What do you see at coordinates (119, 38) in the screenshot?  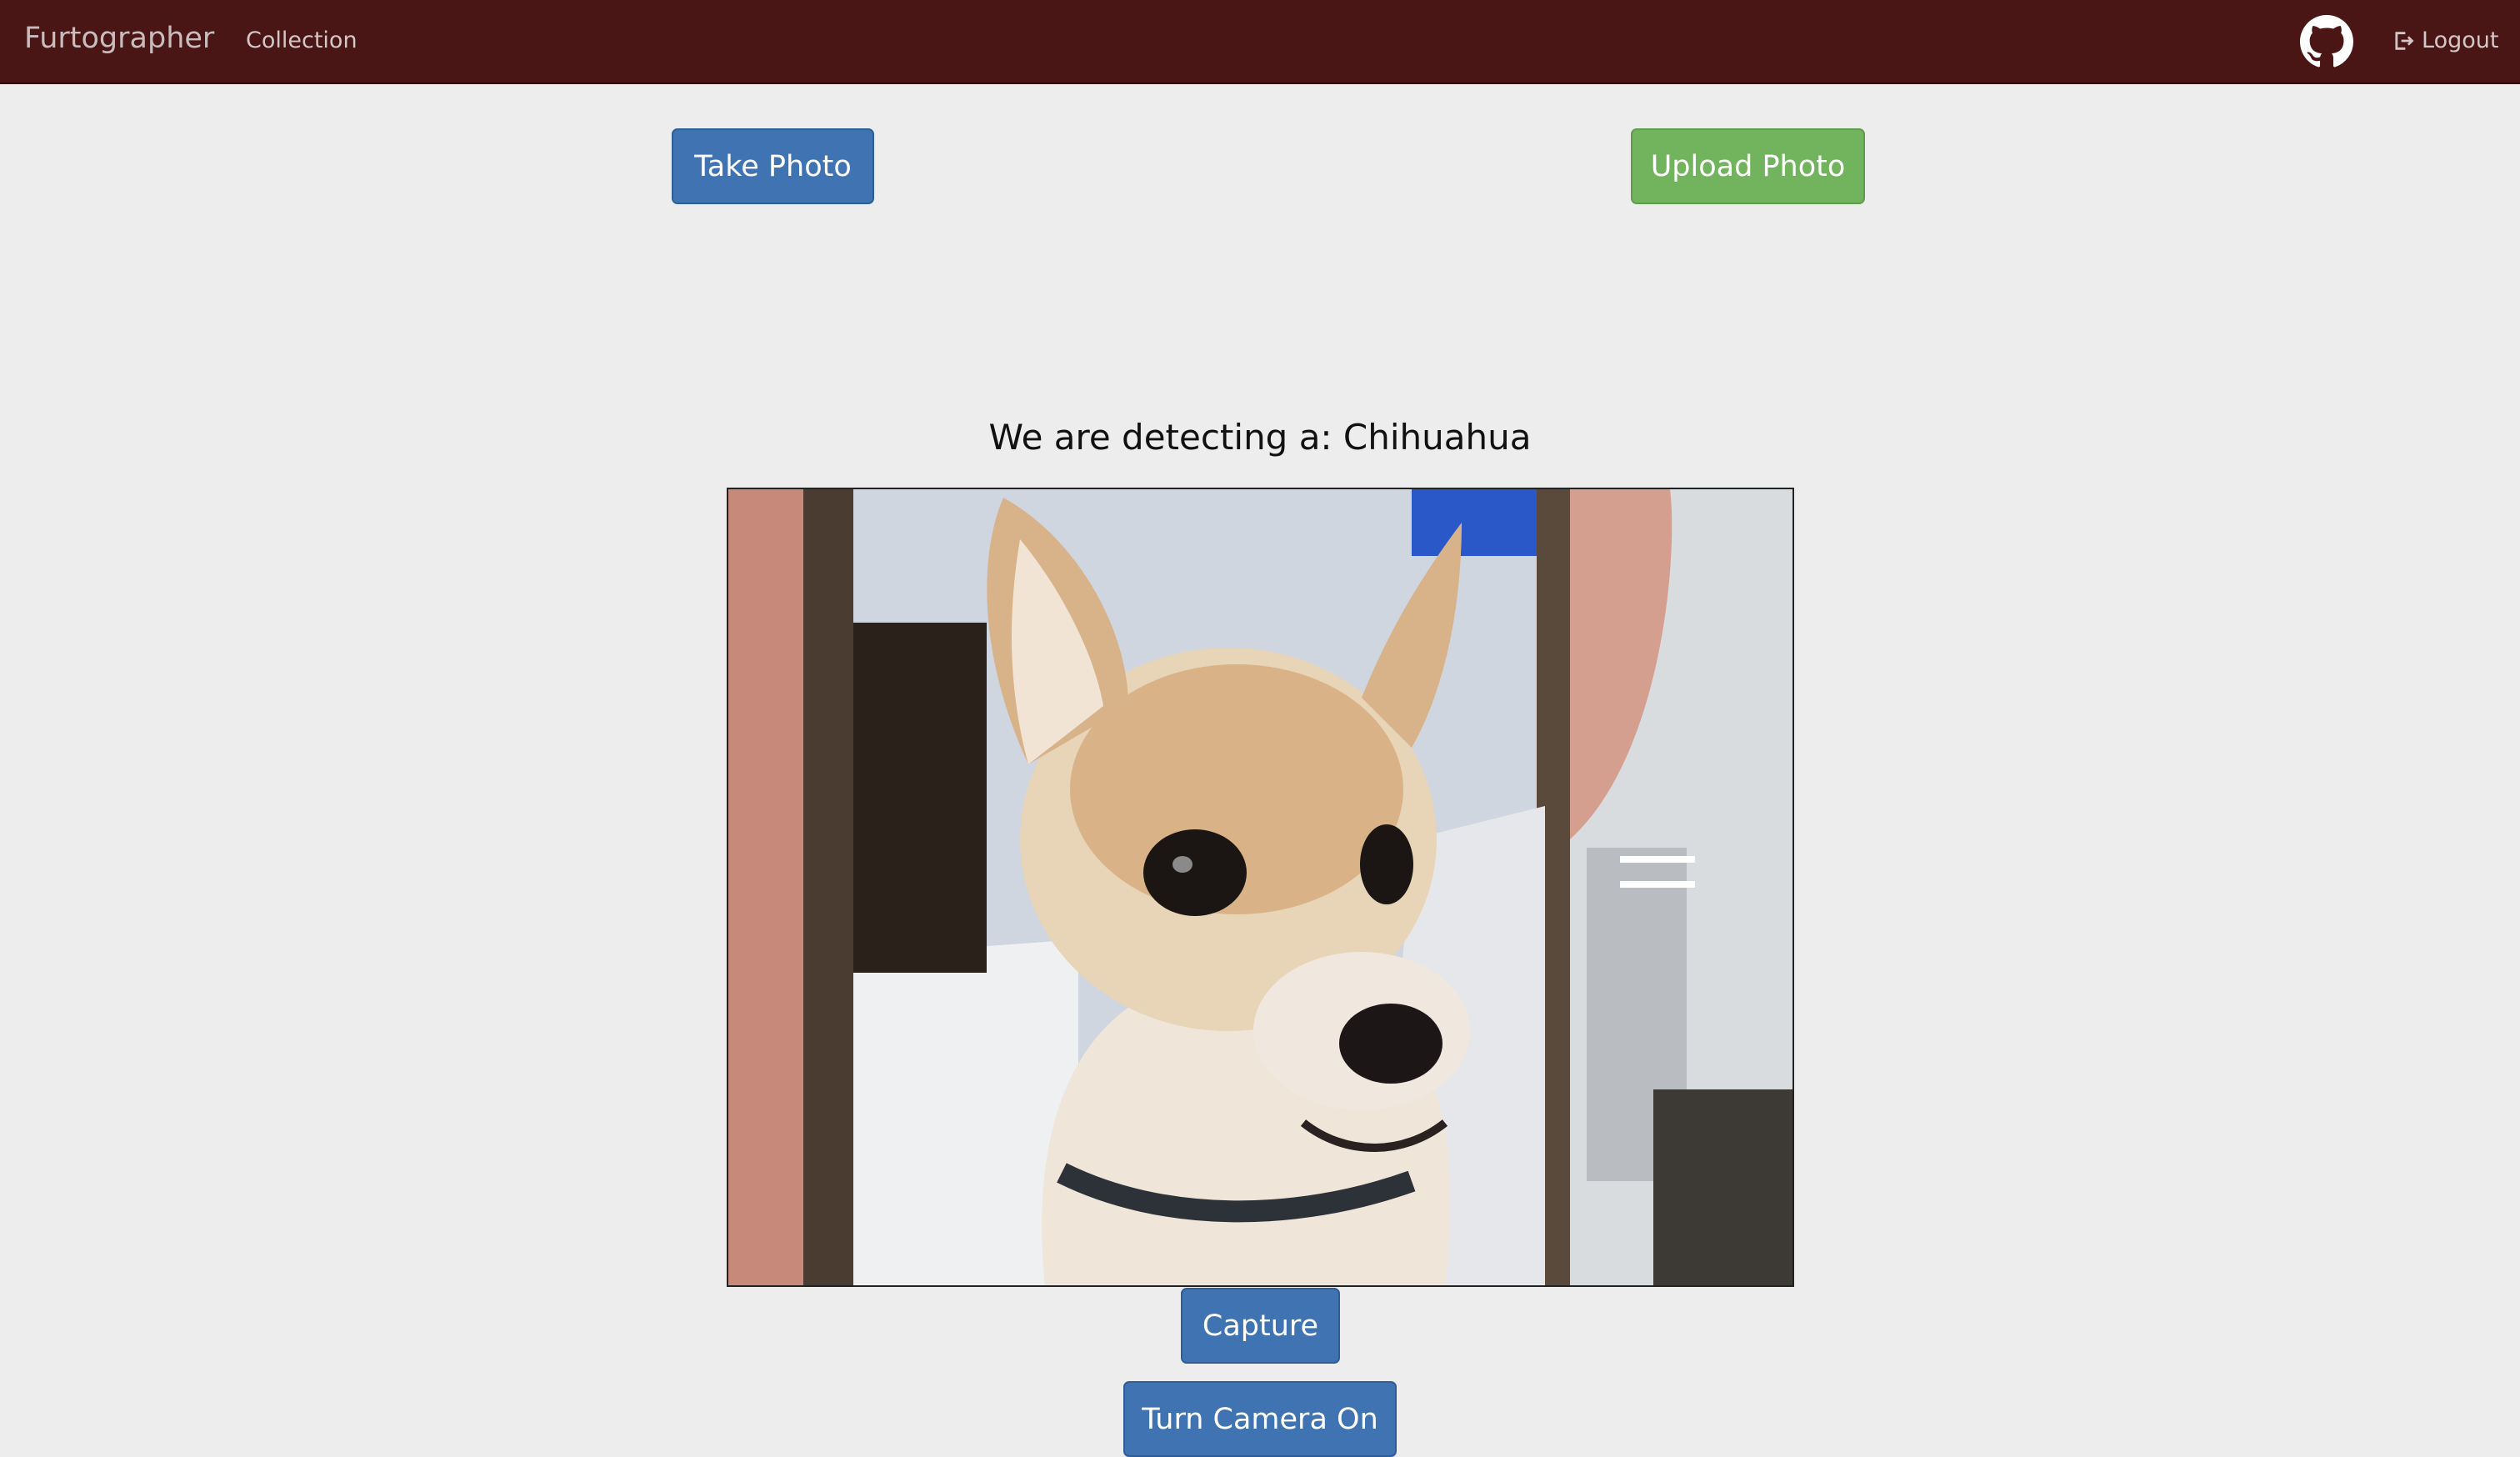 I see `brand-link: Furtographer` at bounding box center [119, 38].